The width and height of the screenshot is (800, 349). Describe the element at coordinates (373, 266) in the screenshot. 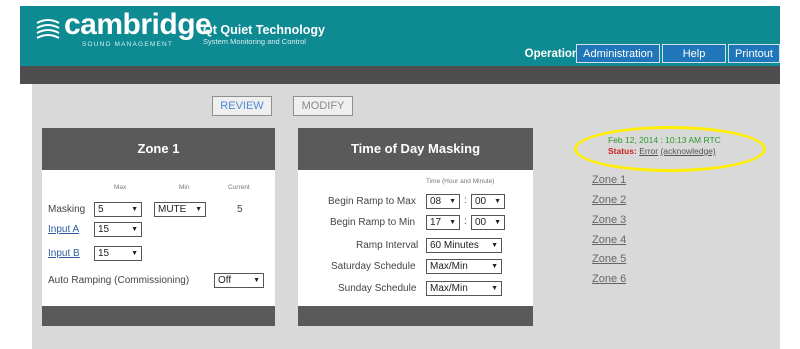

I see `saturday-schedule-label: Saturday Schedule` at that location.